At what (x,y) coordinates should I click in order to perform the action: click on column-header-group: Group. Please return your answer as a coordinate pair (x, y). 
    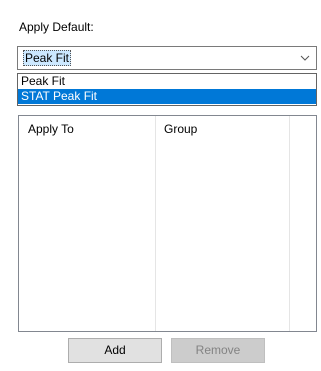
    Looking at the image, I should click on (222, 127).